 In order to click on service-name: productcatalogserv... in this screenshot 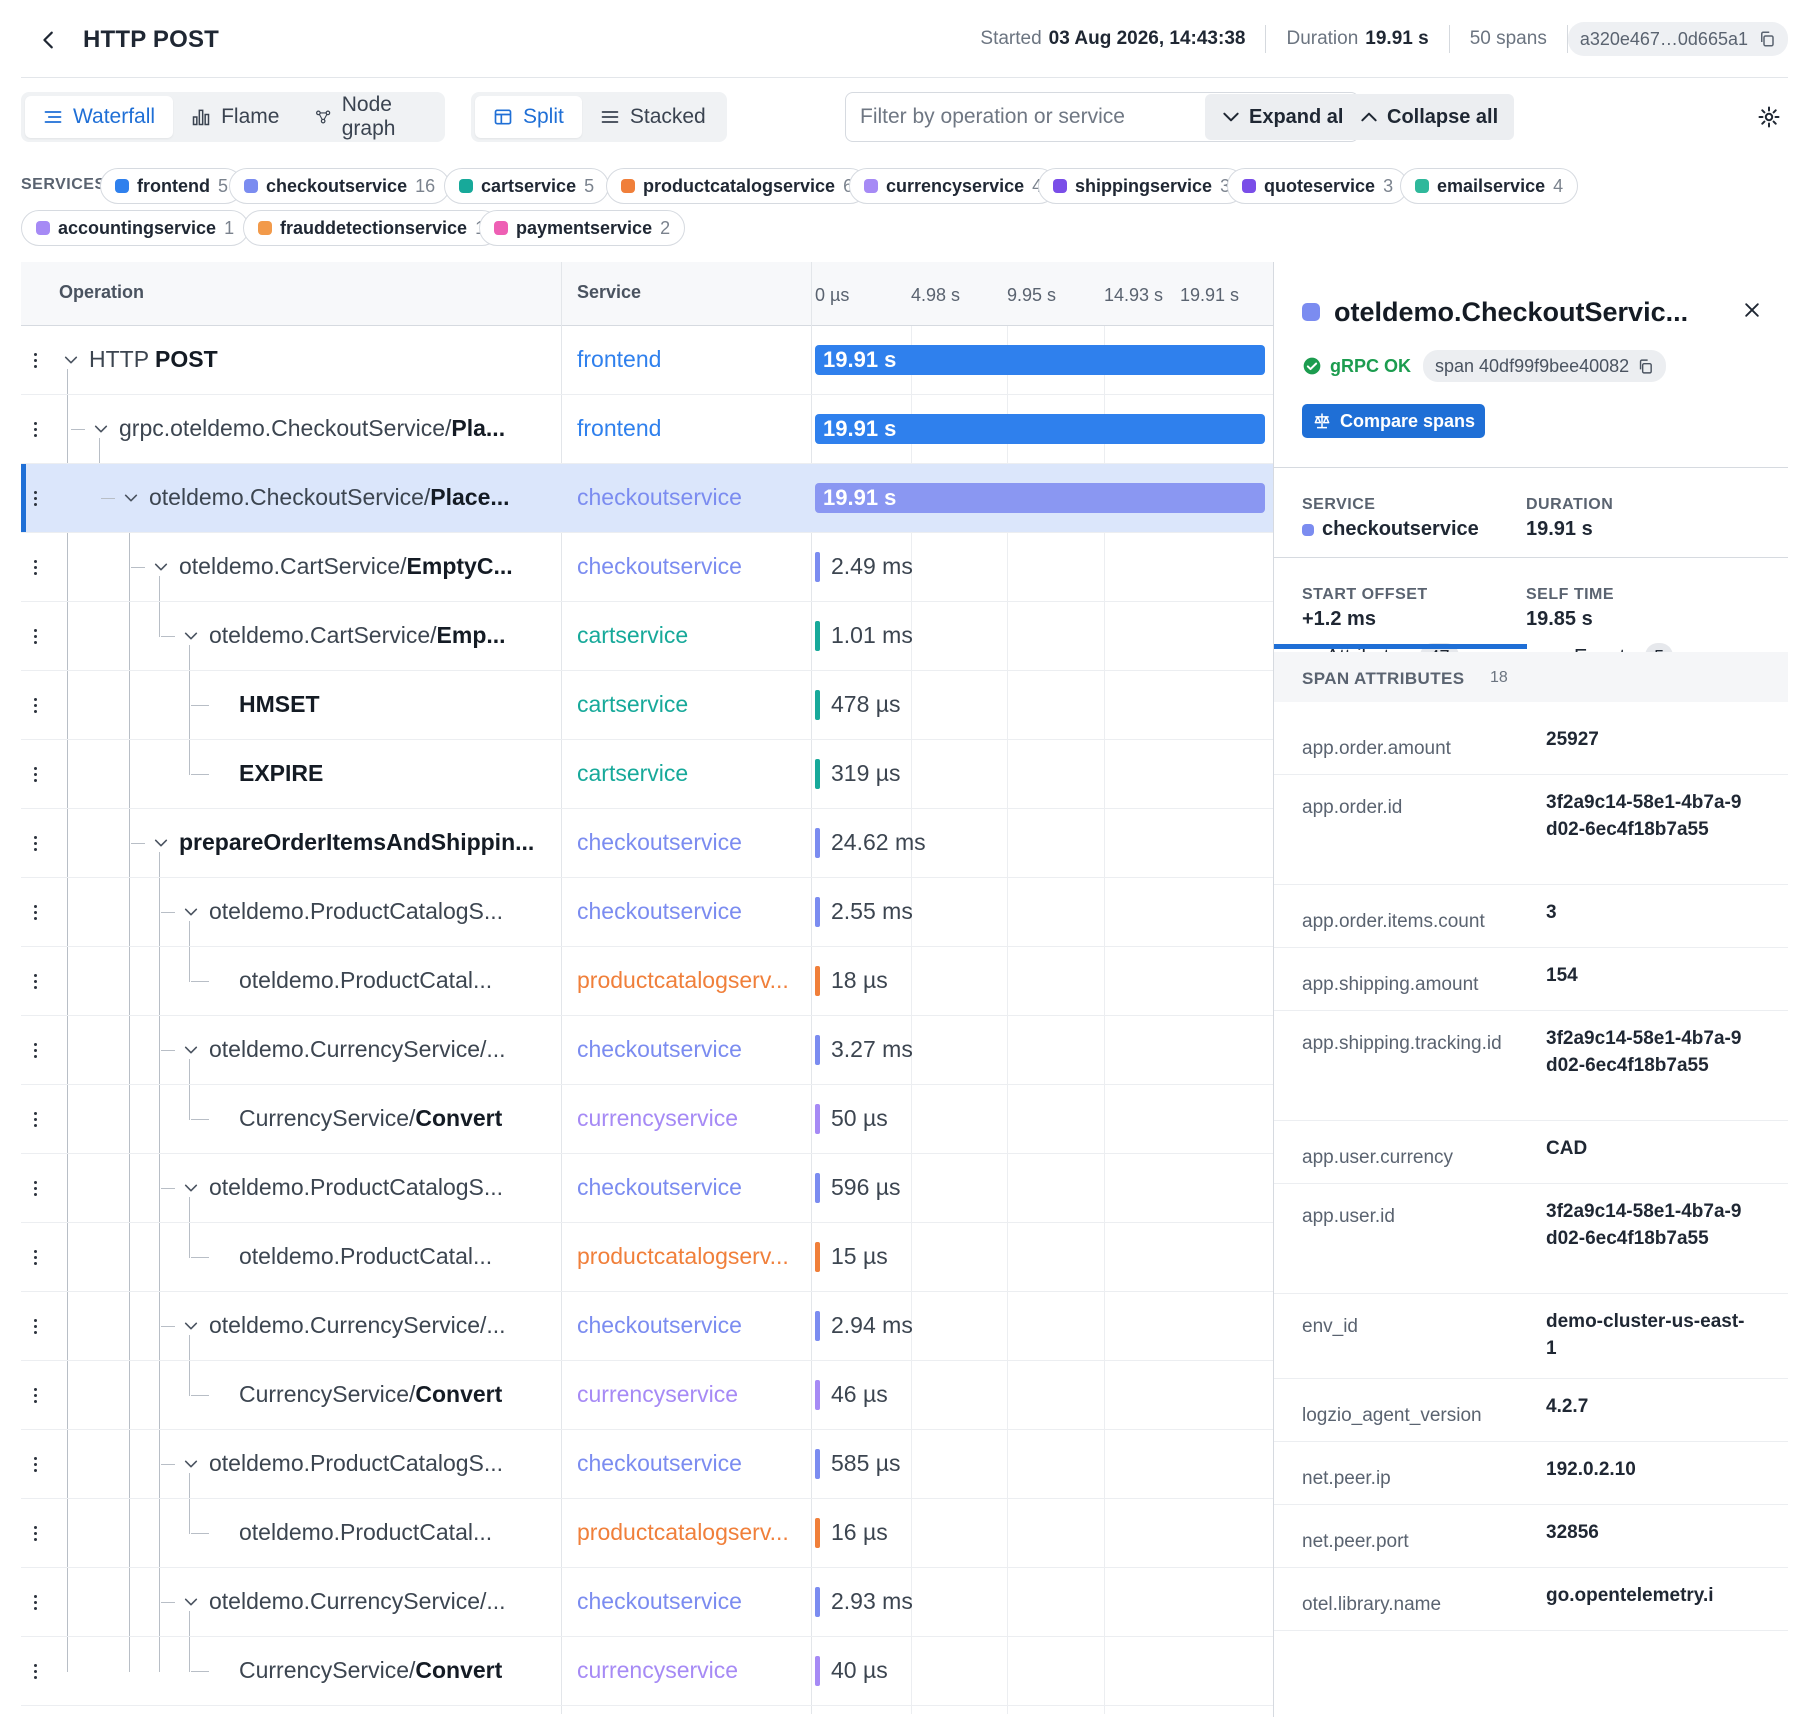, I will do `click(693, 1532)`.